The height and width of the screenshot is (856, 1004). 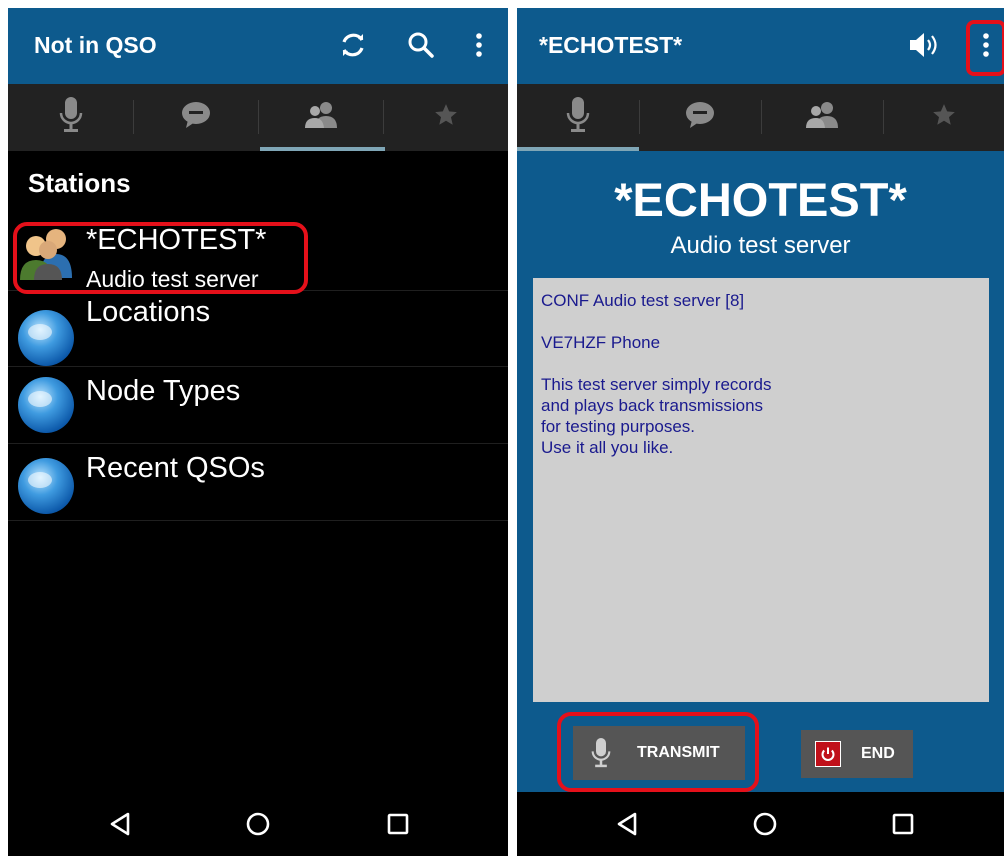 I want to click on app-bar: Not in QSO, so click(x=258, y=46).